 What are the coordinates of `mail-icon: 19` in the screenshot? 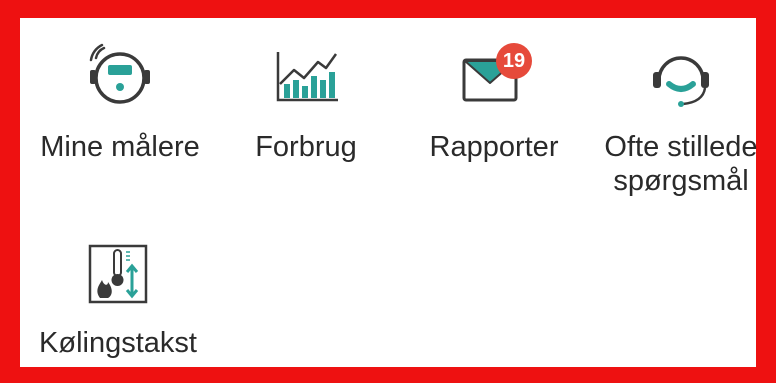 It's located at (494, 80).